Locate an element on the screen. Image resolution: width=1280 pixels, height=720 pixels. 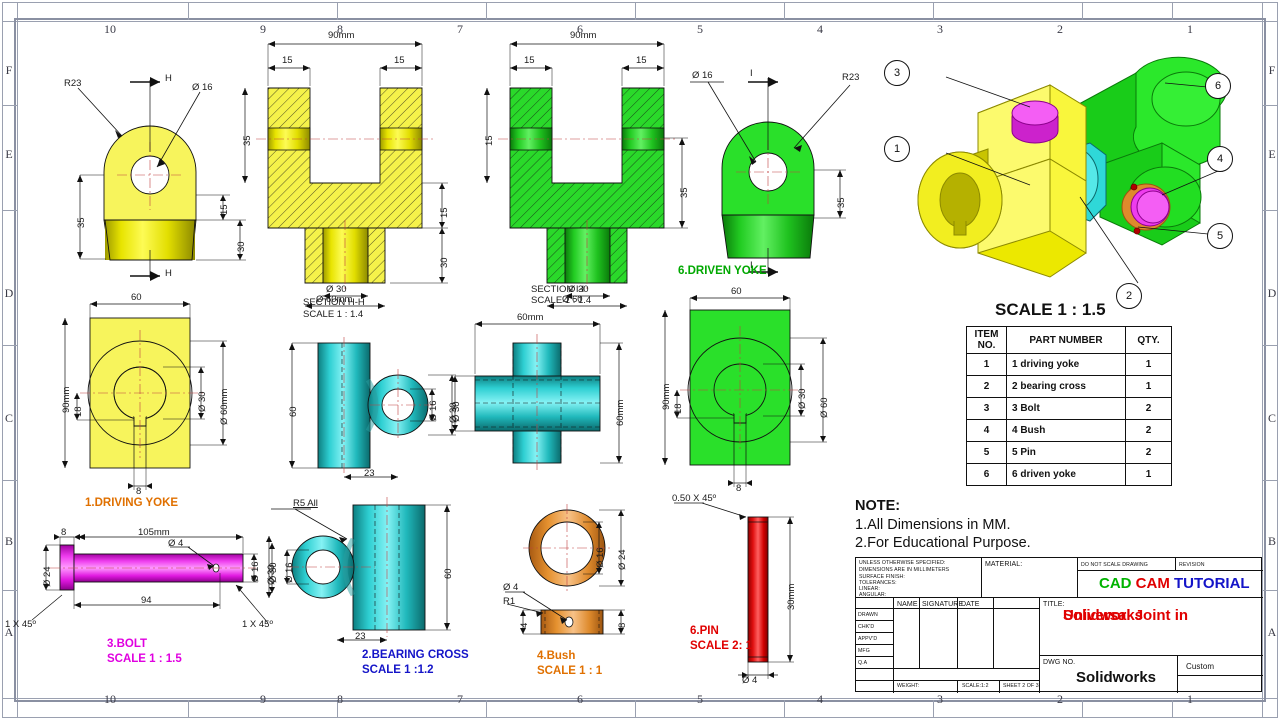
zone-label-right: A is located at coordinates (1272, 632).